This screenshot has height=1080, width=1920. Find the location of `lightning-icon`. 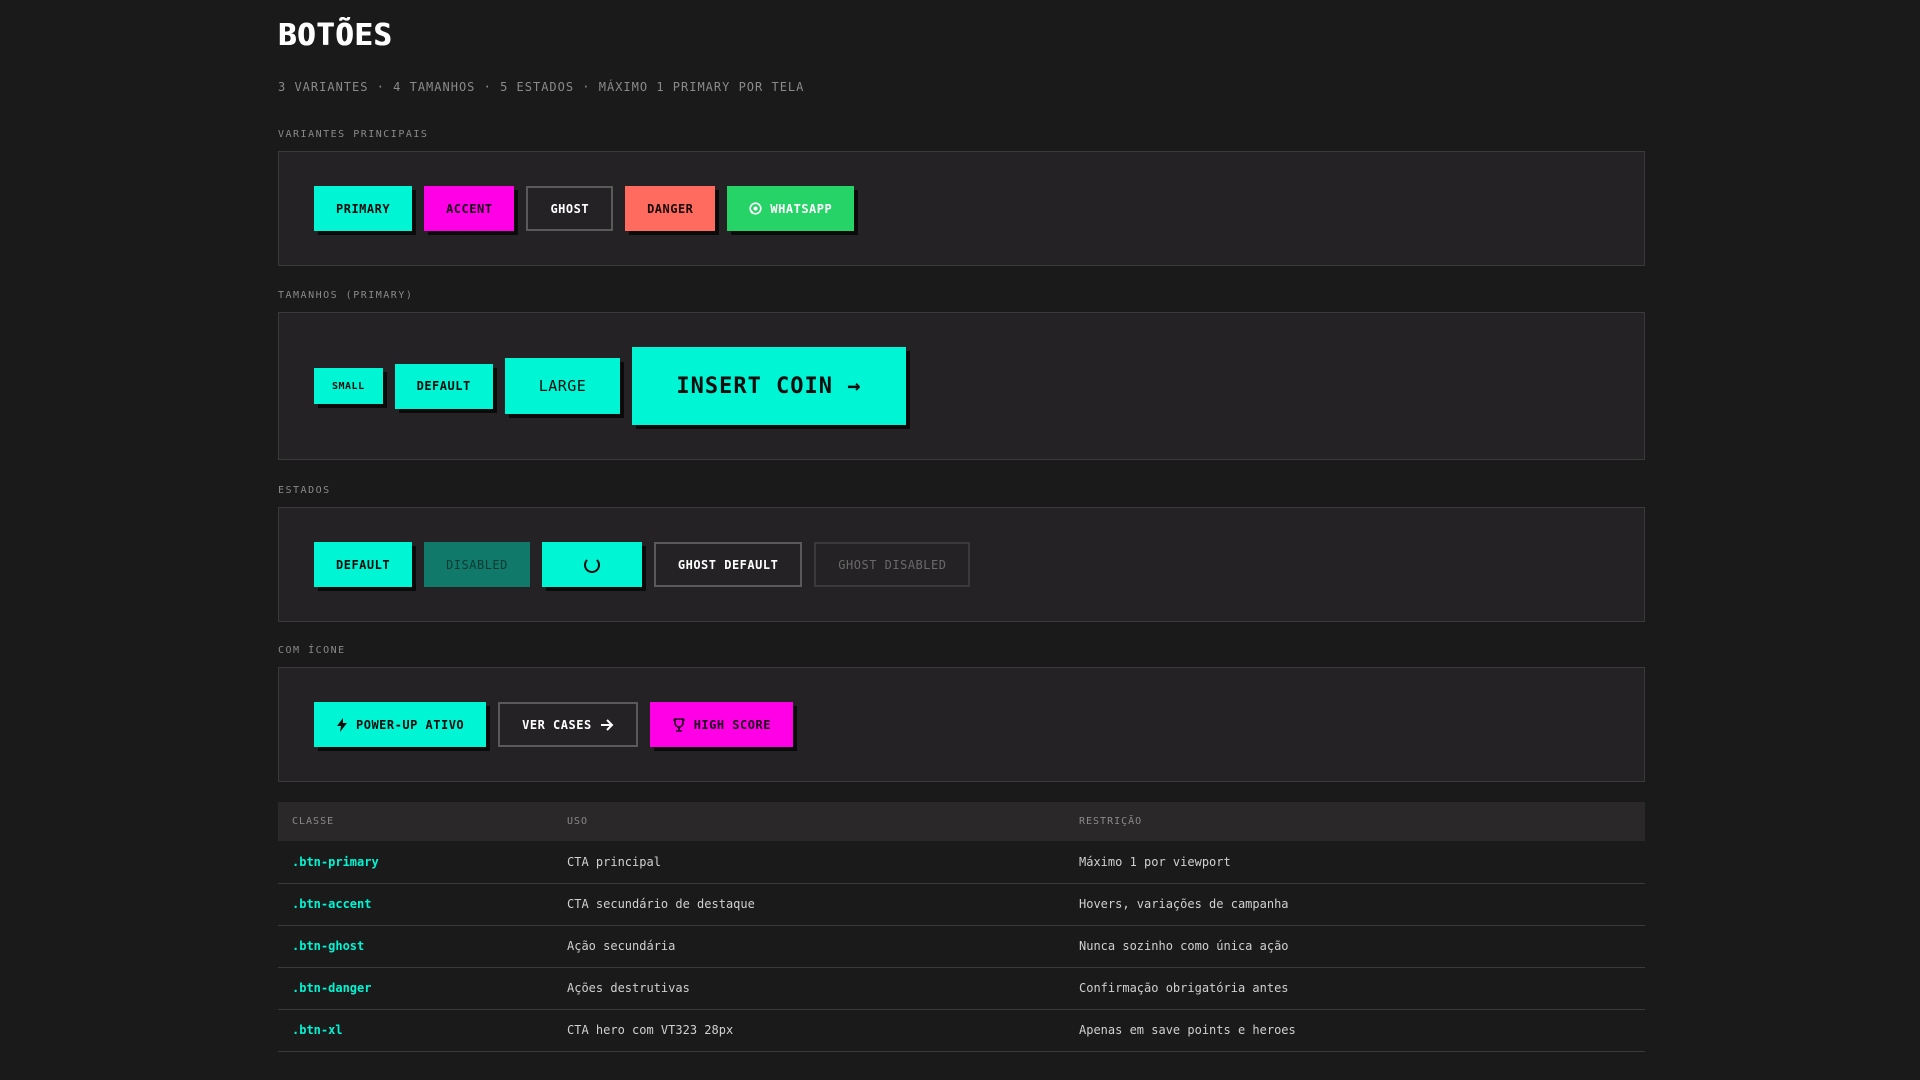

lightning-icon is located at coordinates (342, 724).